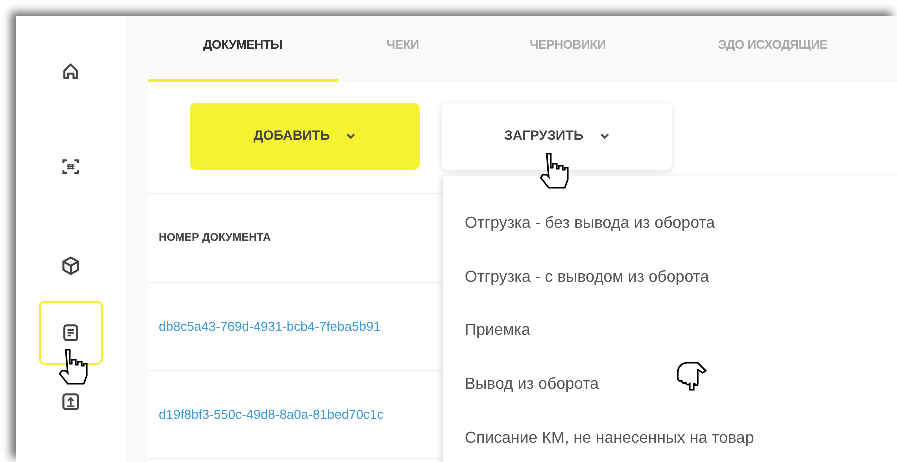 The image size is (897, 462). What do you see at coordinates (305, 136) in the screenshot?
I see `dropdown-button: ДОБАВИТЬ` at bounding box center [305, 136].